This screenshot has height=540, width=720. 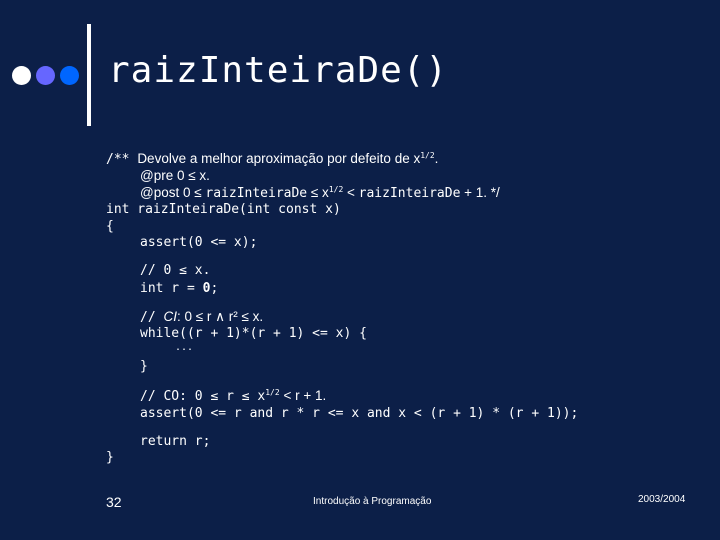 What do you see at coordinates (69, 75) in the screenshot?
I see `bullet-blue-icon` at bounding box center [69, 75].